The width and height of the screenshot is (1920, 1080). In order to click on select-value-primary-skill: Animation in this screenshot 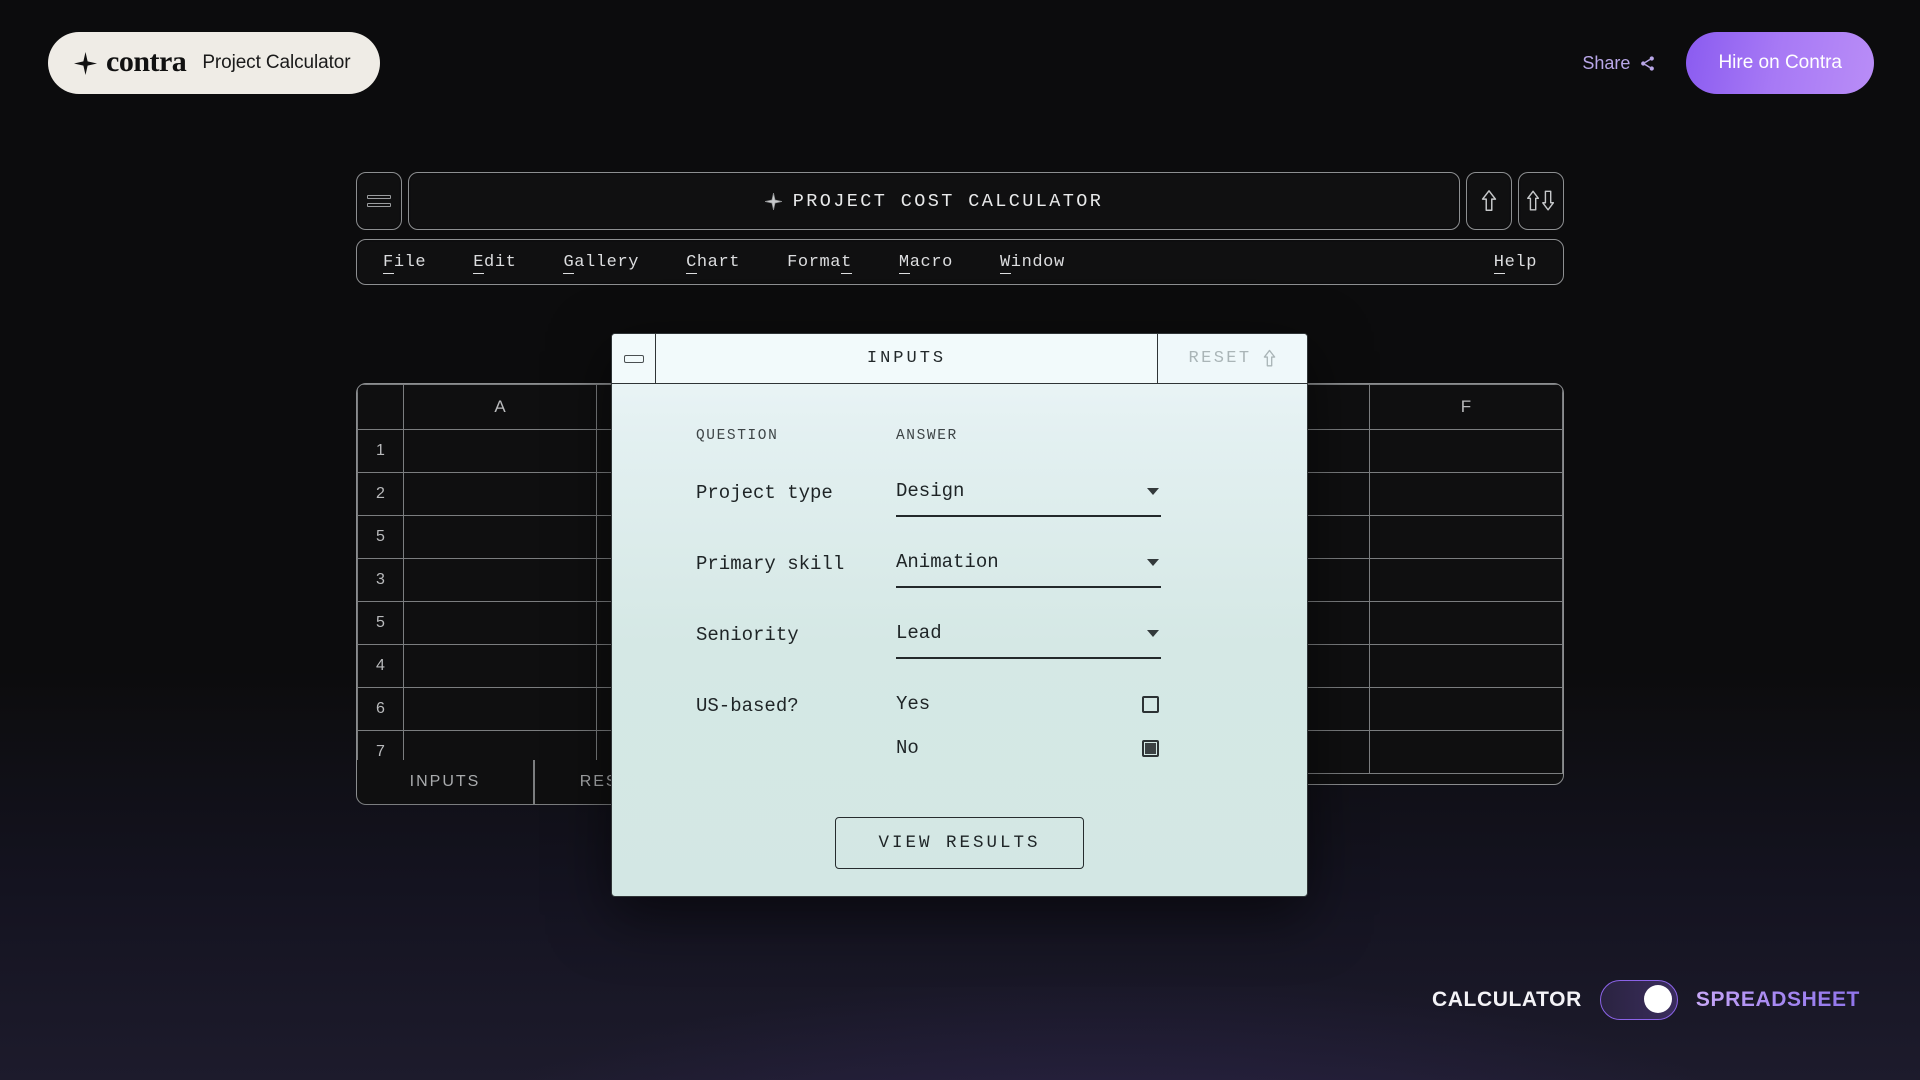, I will do `click(947, 562)`.